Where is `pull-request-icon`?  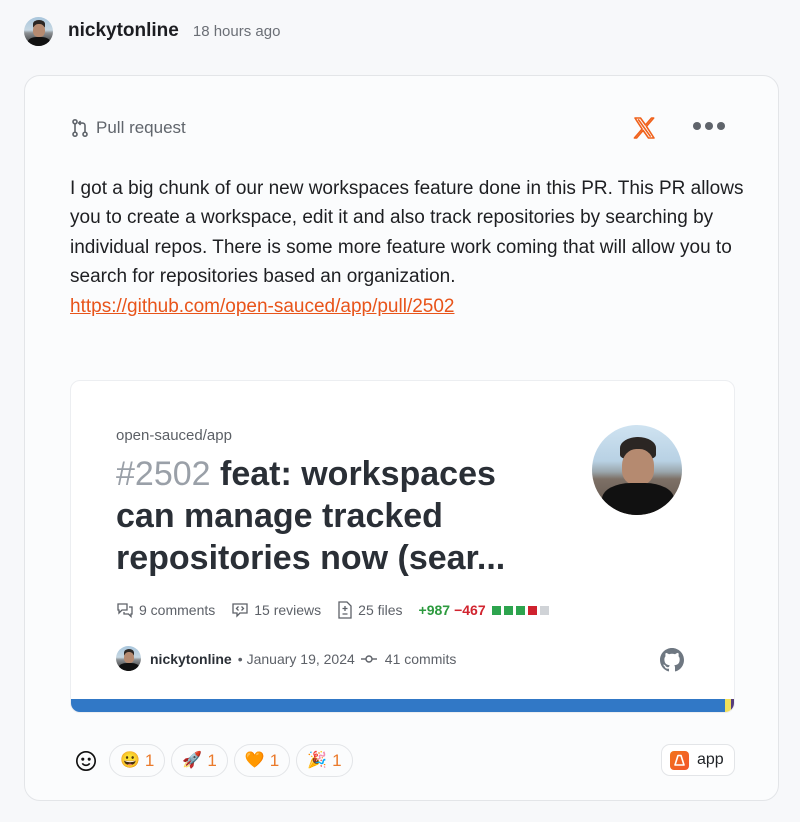 pull-request-icon is located at coordinates (80, 128).